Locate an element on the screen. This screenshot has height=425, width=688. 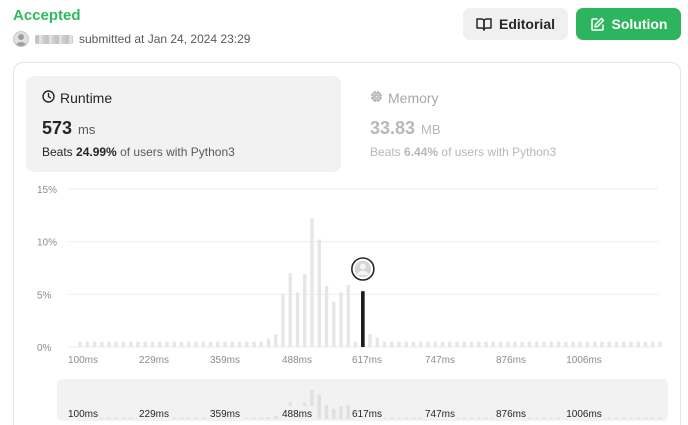
y-tick-label: 15% is located at coordinates (47, 190).